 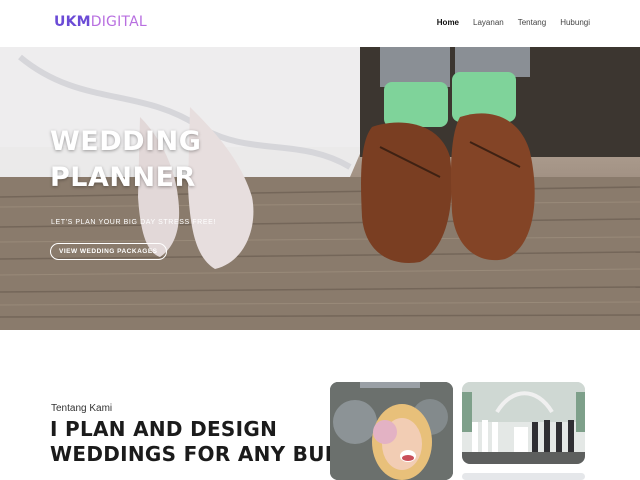 I want to click on nav-home: Home, so click(x=448, y=22).